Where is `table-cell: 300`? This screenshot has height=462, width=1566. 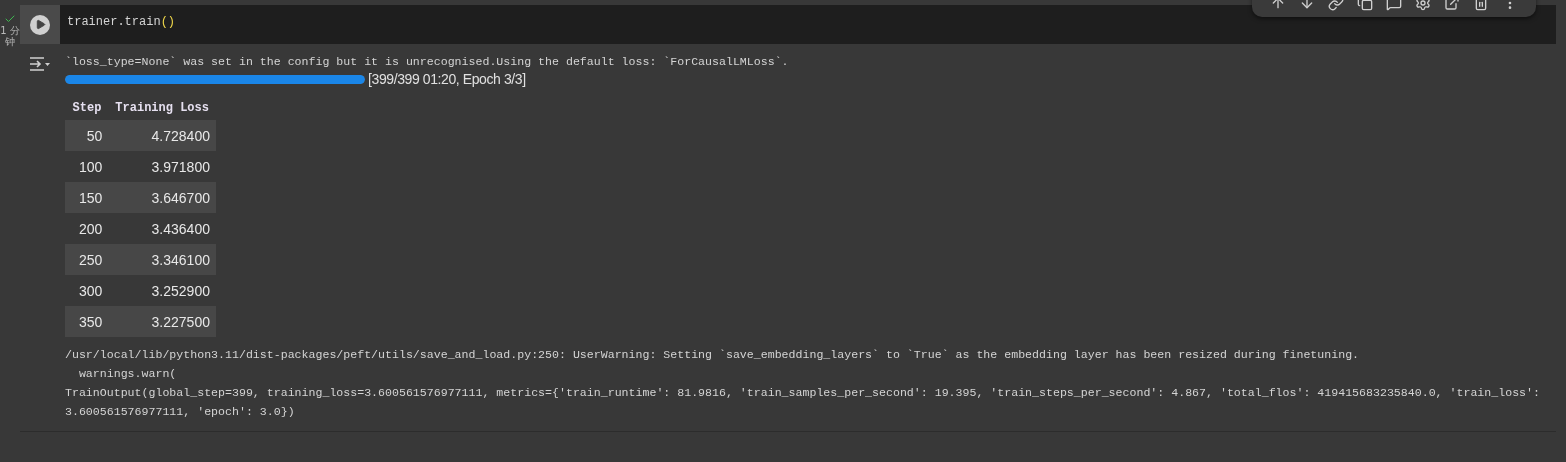 table-cell: 300 is located at coordinates (87, 290).